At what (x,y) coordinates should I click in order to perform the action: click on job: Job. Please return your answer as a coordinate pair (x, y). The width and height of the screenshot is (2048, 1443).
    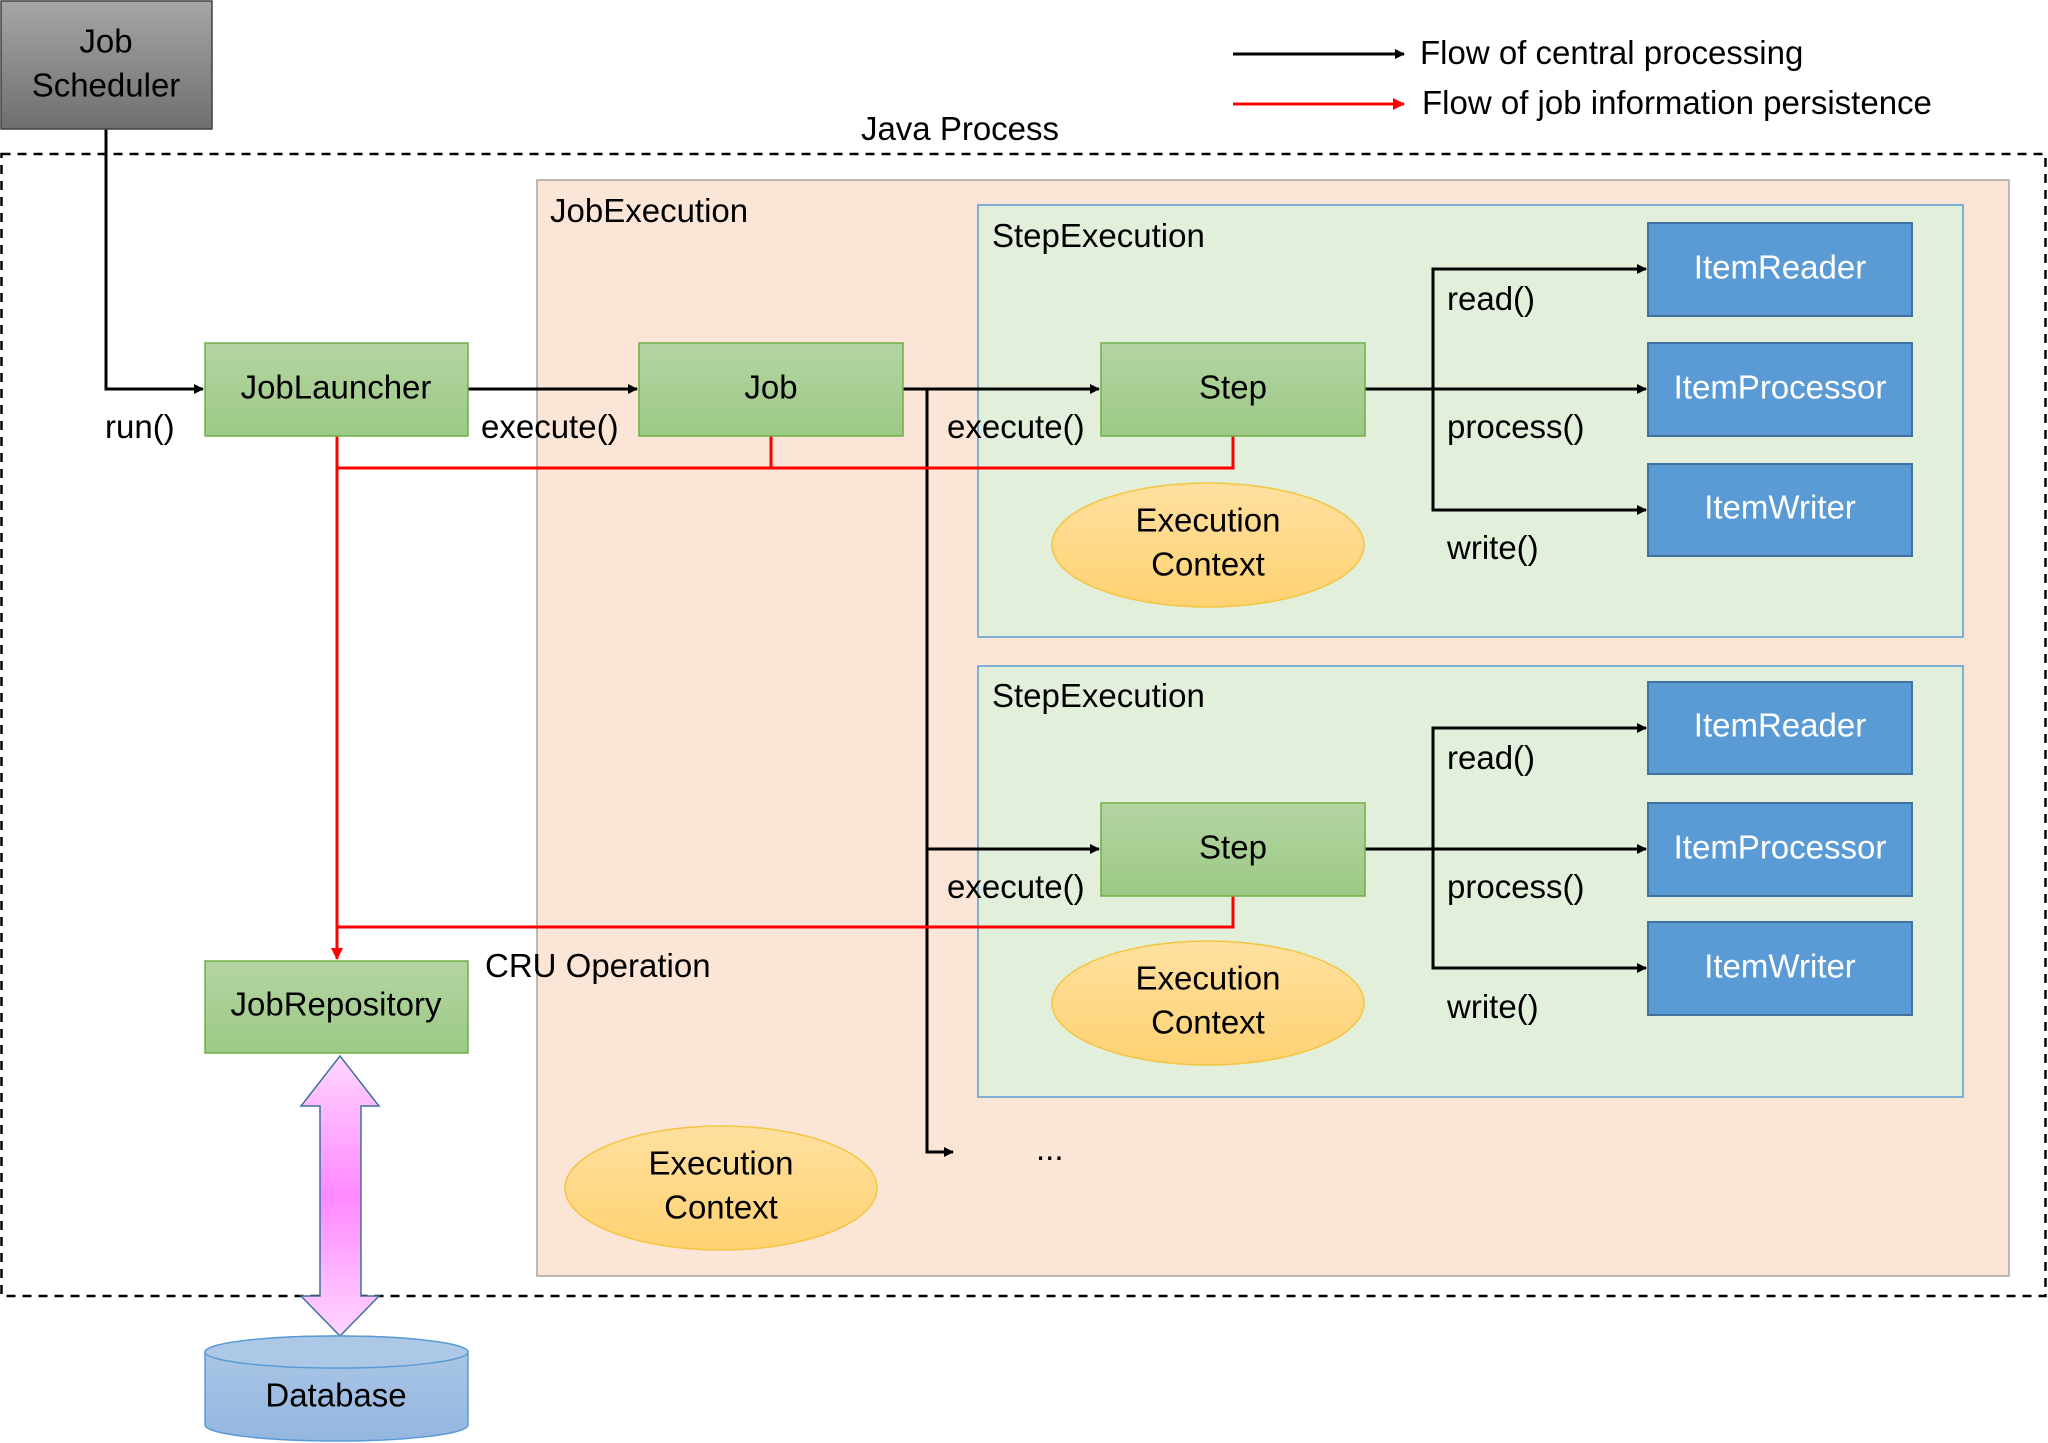
    Looking at the image, I should click on (771, 389).